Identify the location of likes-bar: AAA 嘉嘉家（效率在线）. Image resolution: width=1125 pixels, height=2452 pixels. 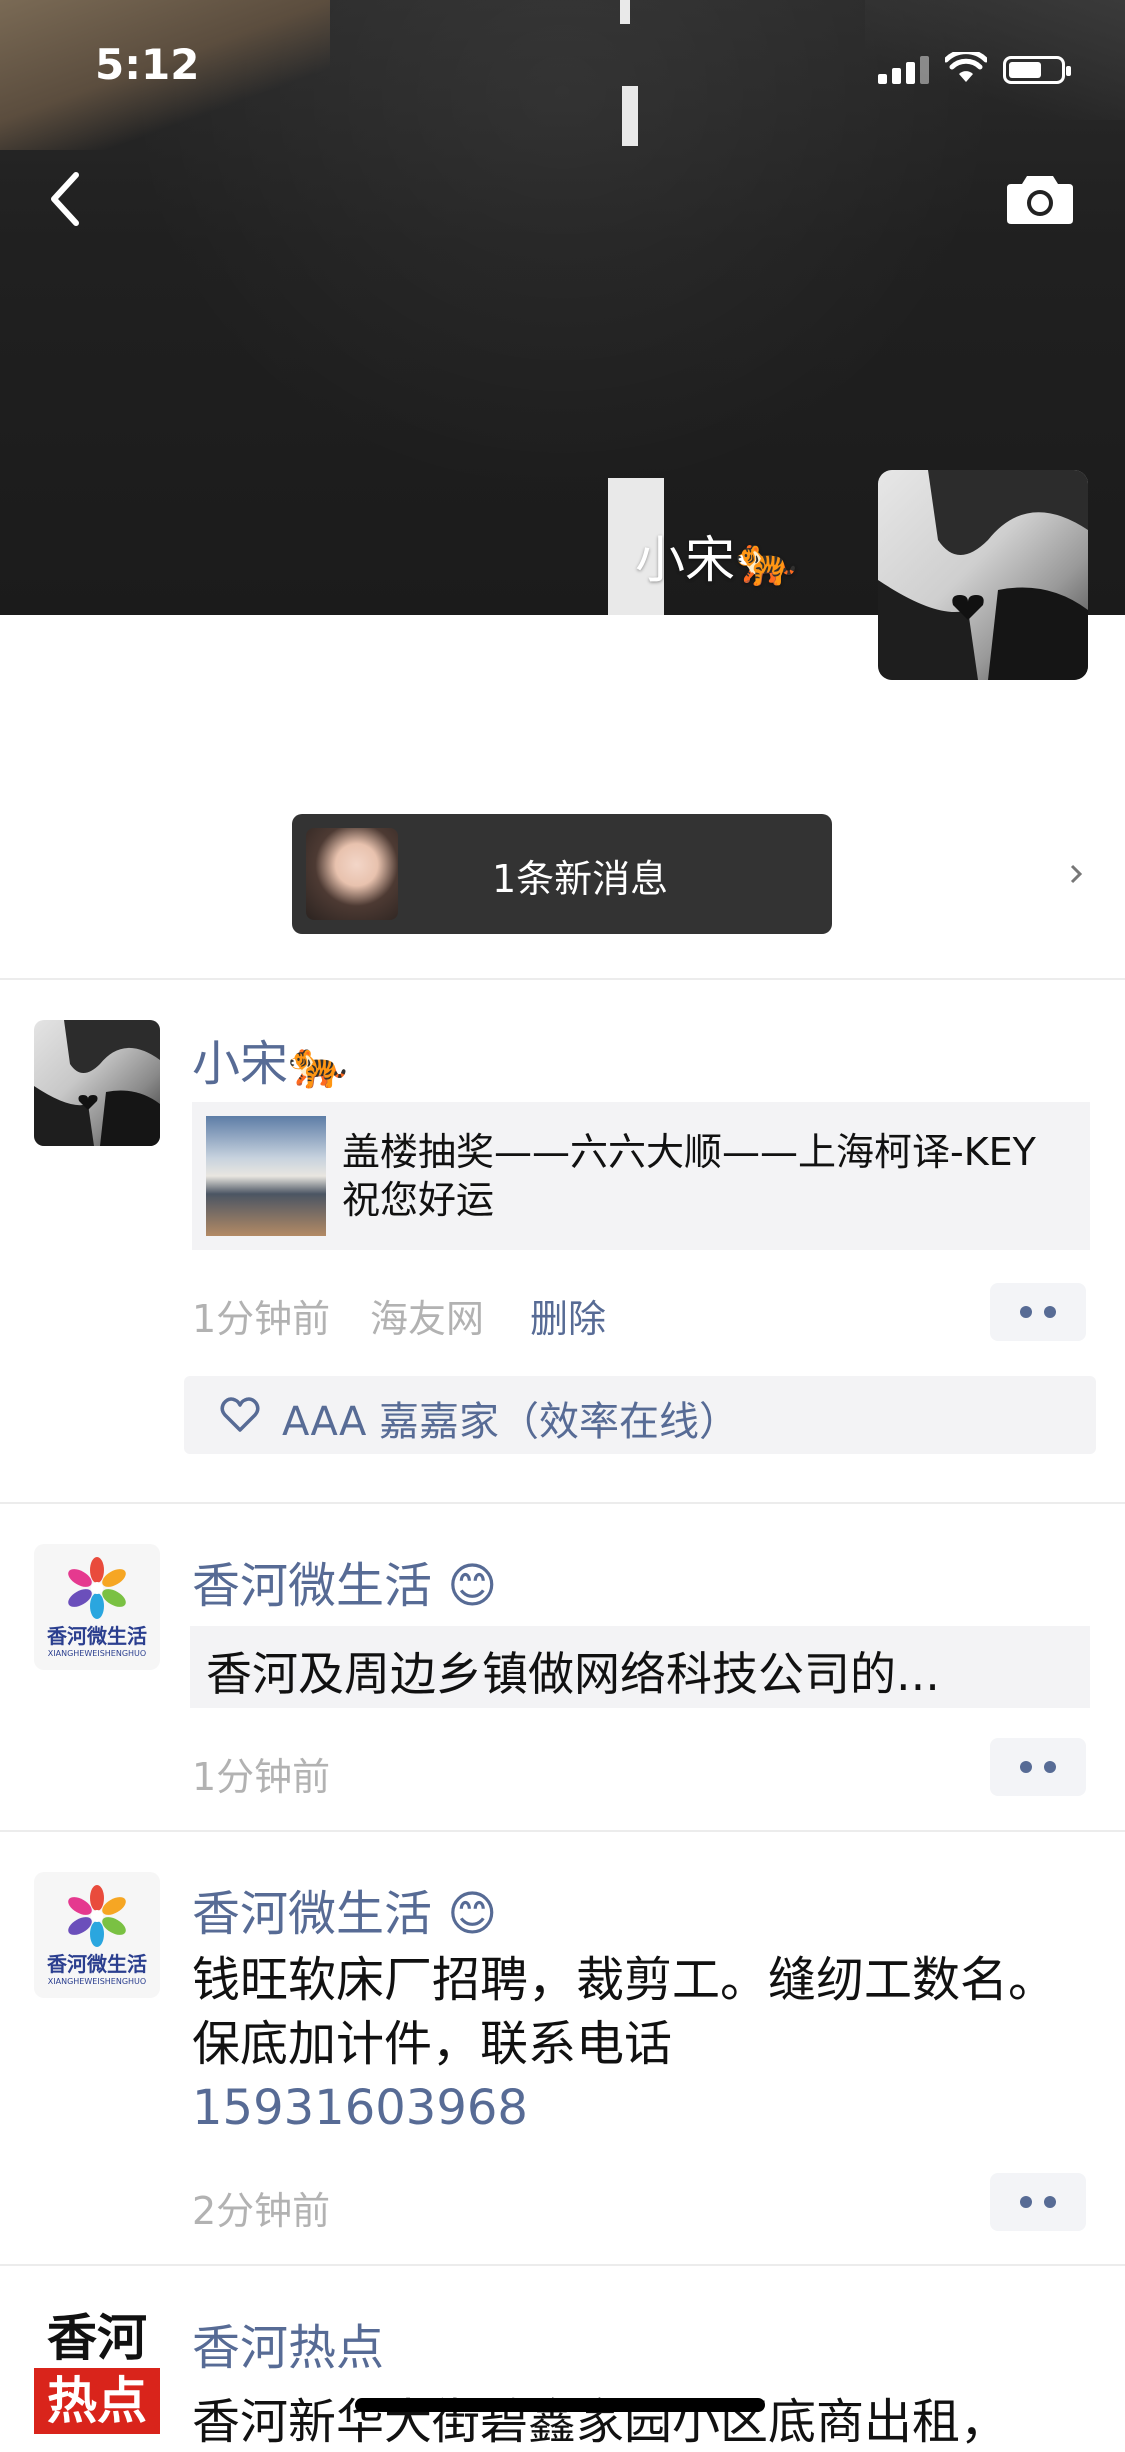
(640, 1415).